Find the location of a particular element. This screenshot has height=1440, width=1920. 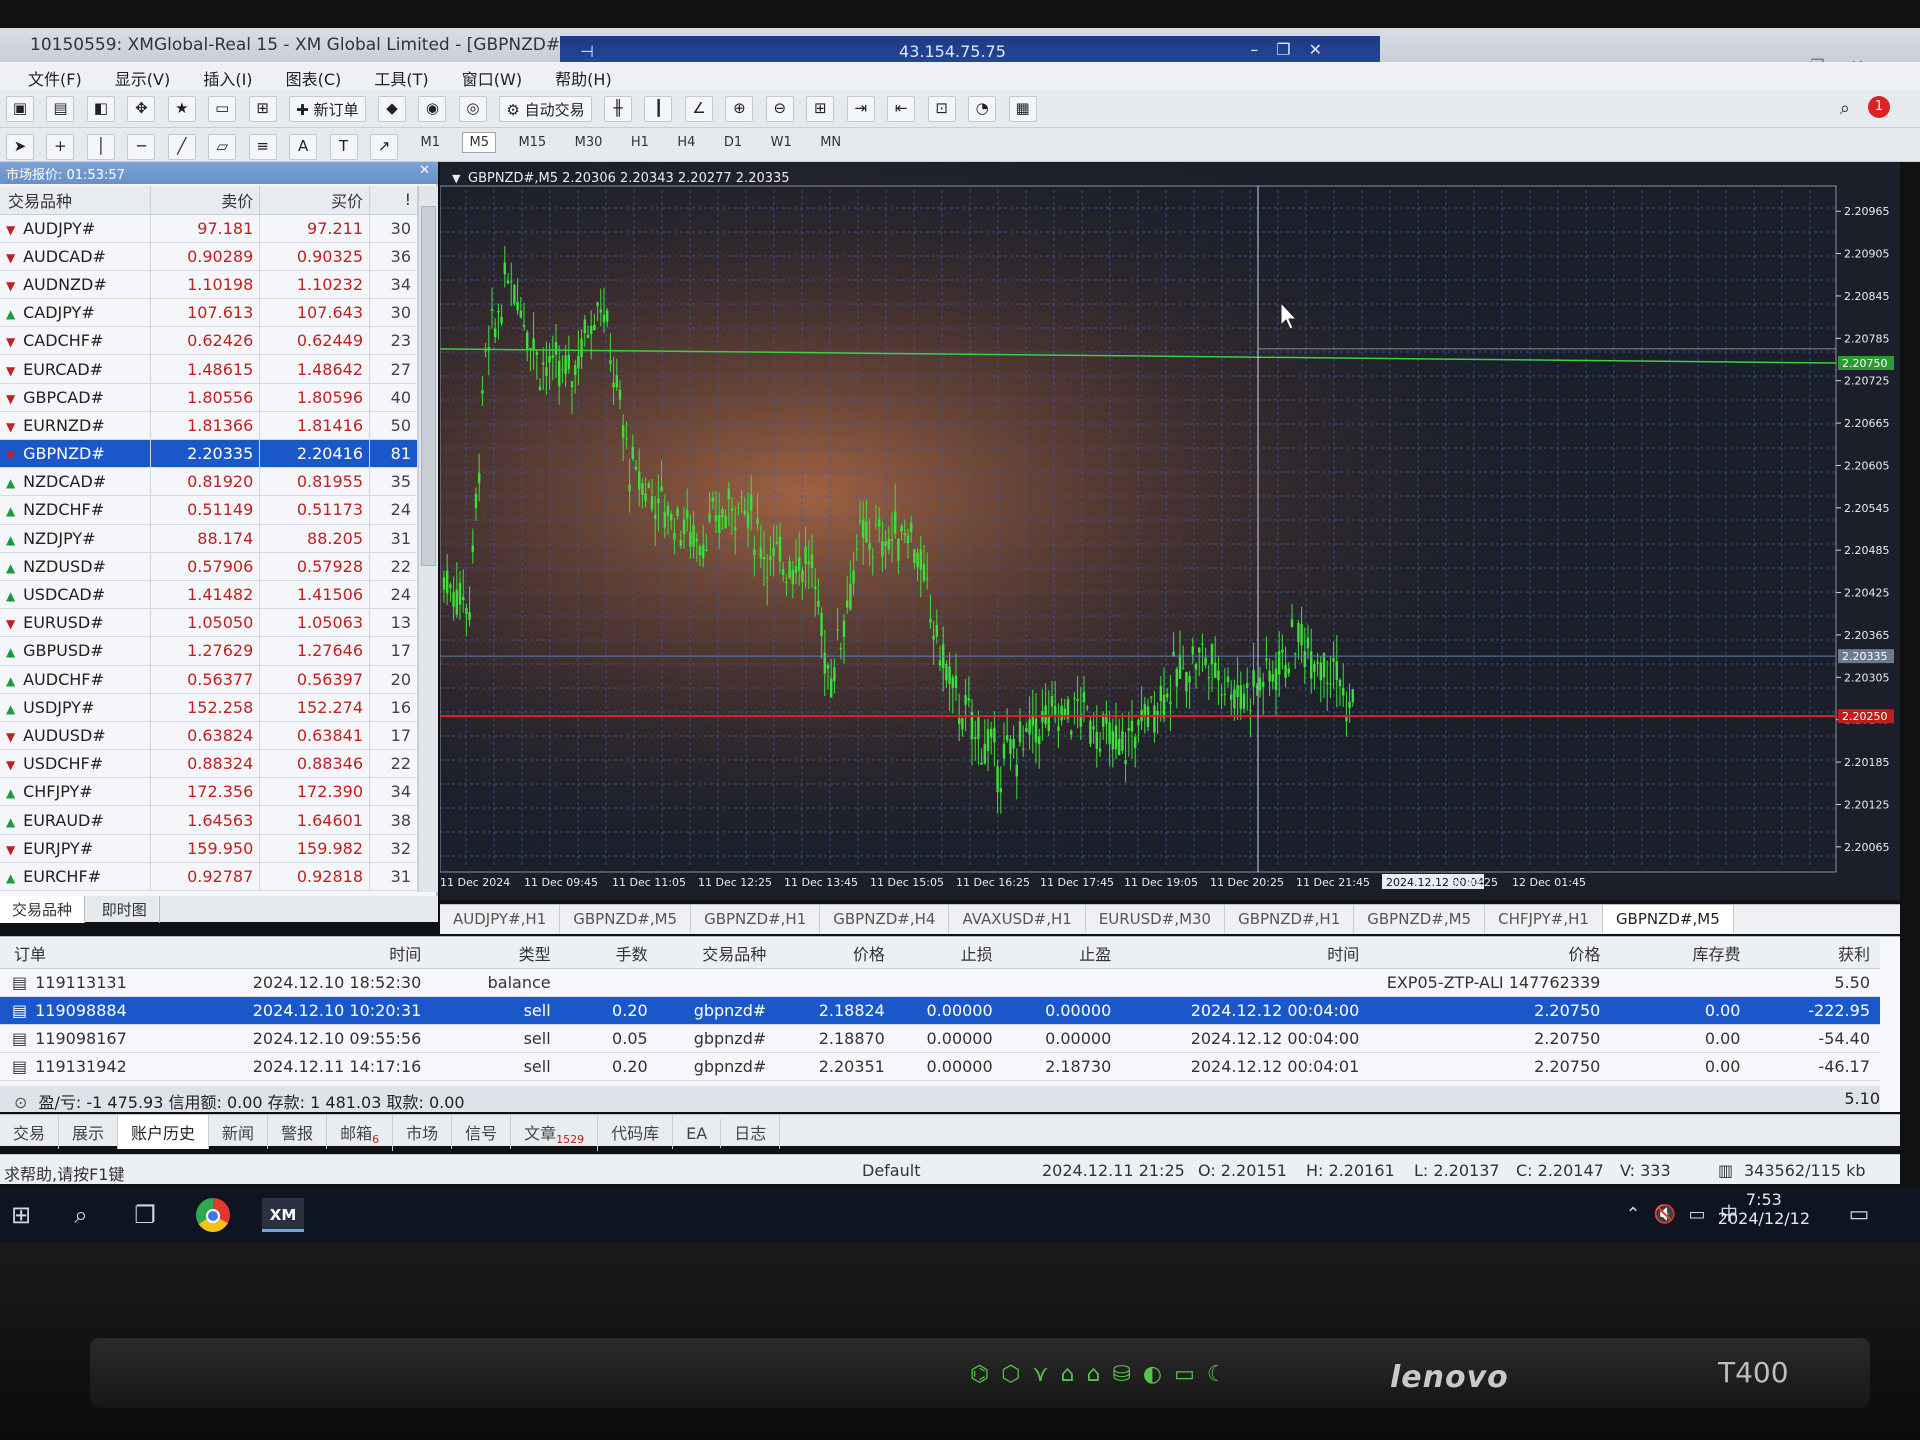

menu-help: 帮助(H) is located at coordinates (583, 78).